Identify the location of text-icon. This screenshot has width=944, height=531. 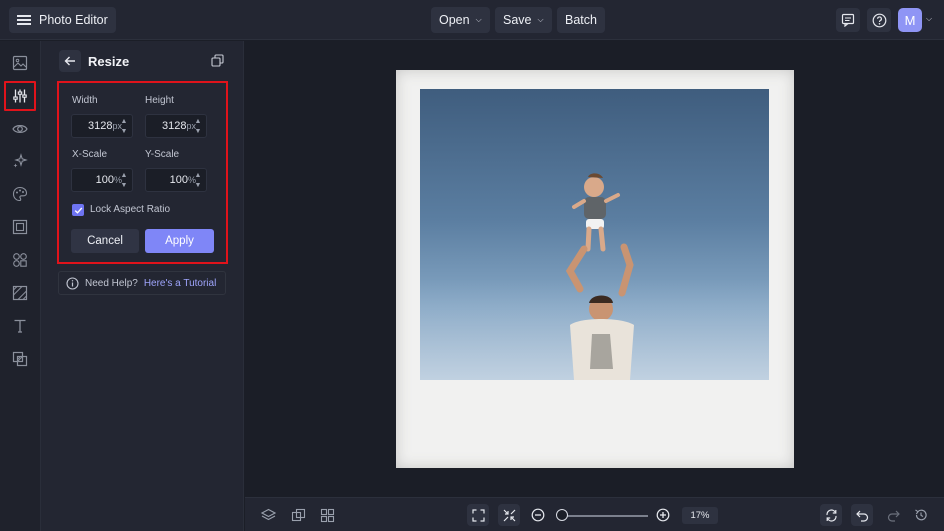
(20, 326).